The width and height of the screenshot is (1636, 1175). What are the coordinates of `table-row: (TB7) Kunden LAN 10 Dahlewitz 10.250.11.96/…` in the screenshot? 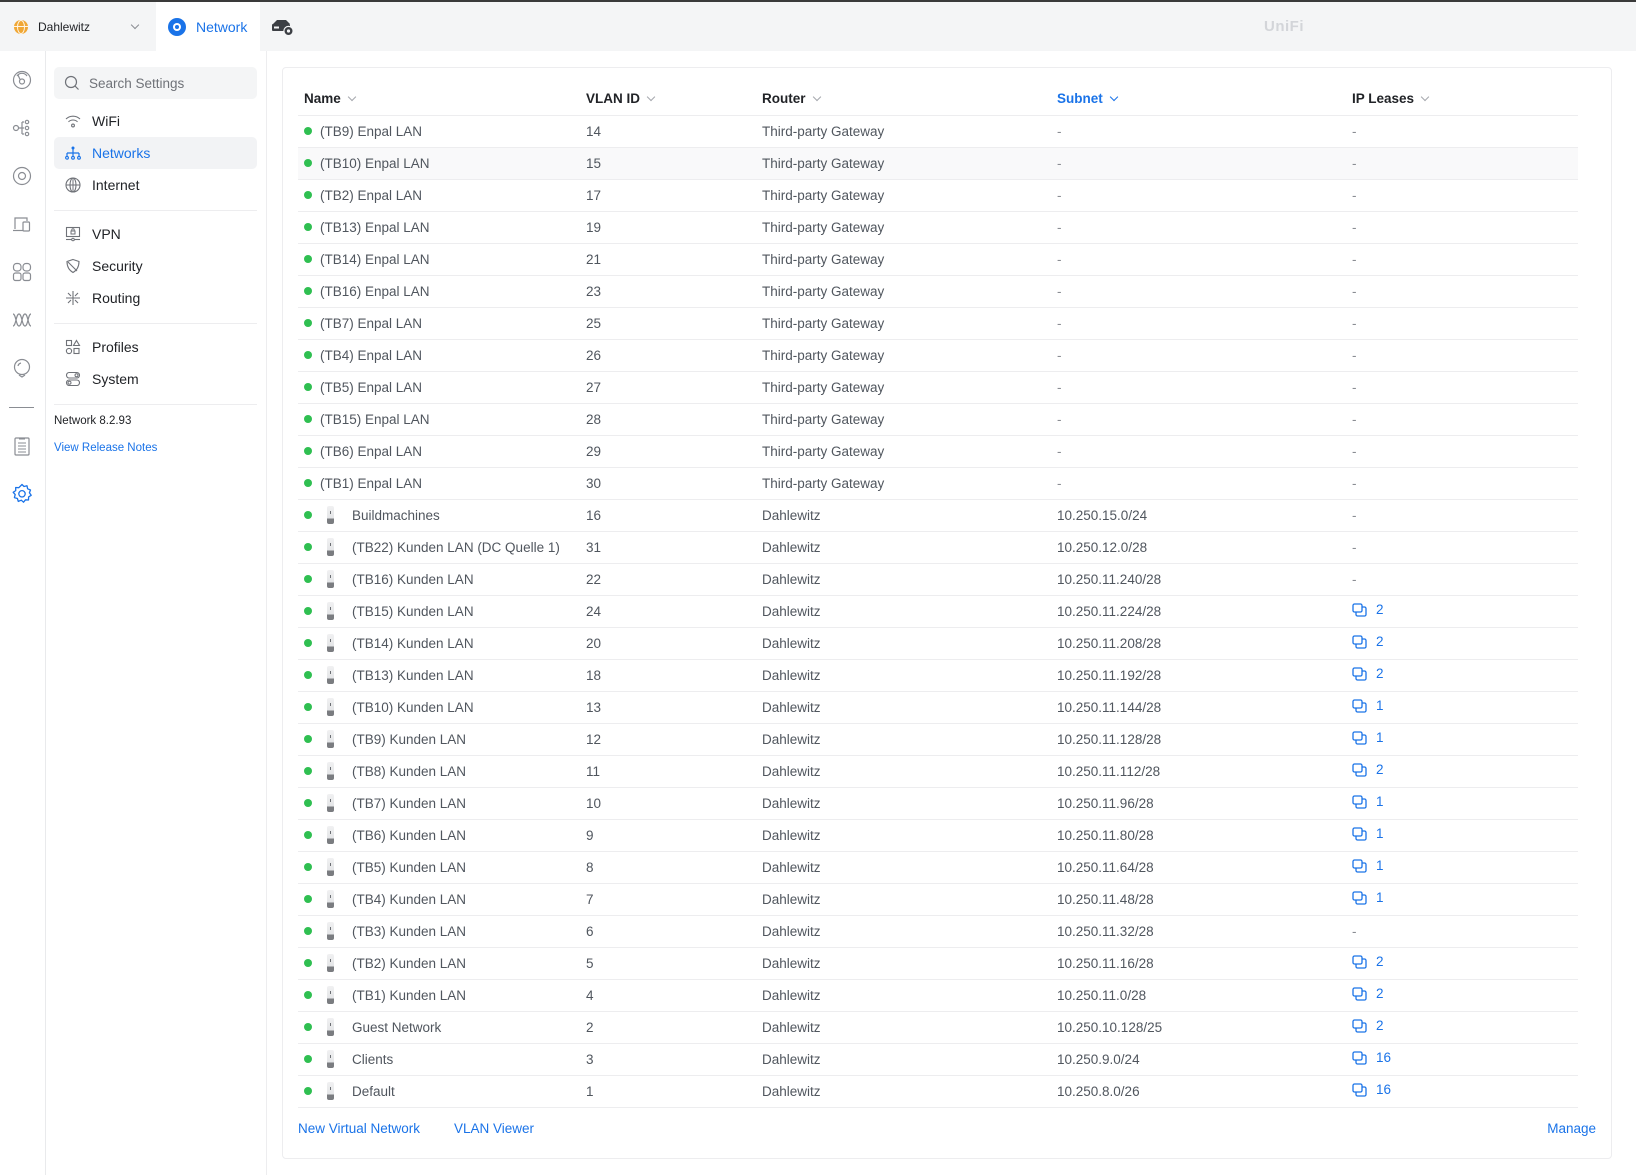 It's located at (938, 803).